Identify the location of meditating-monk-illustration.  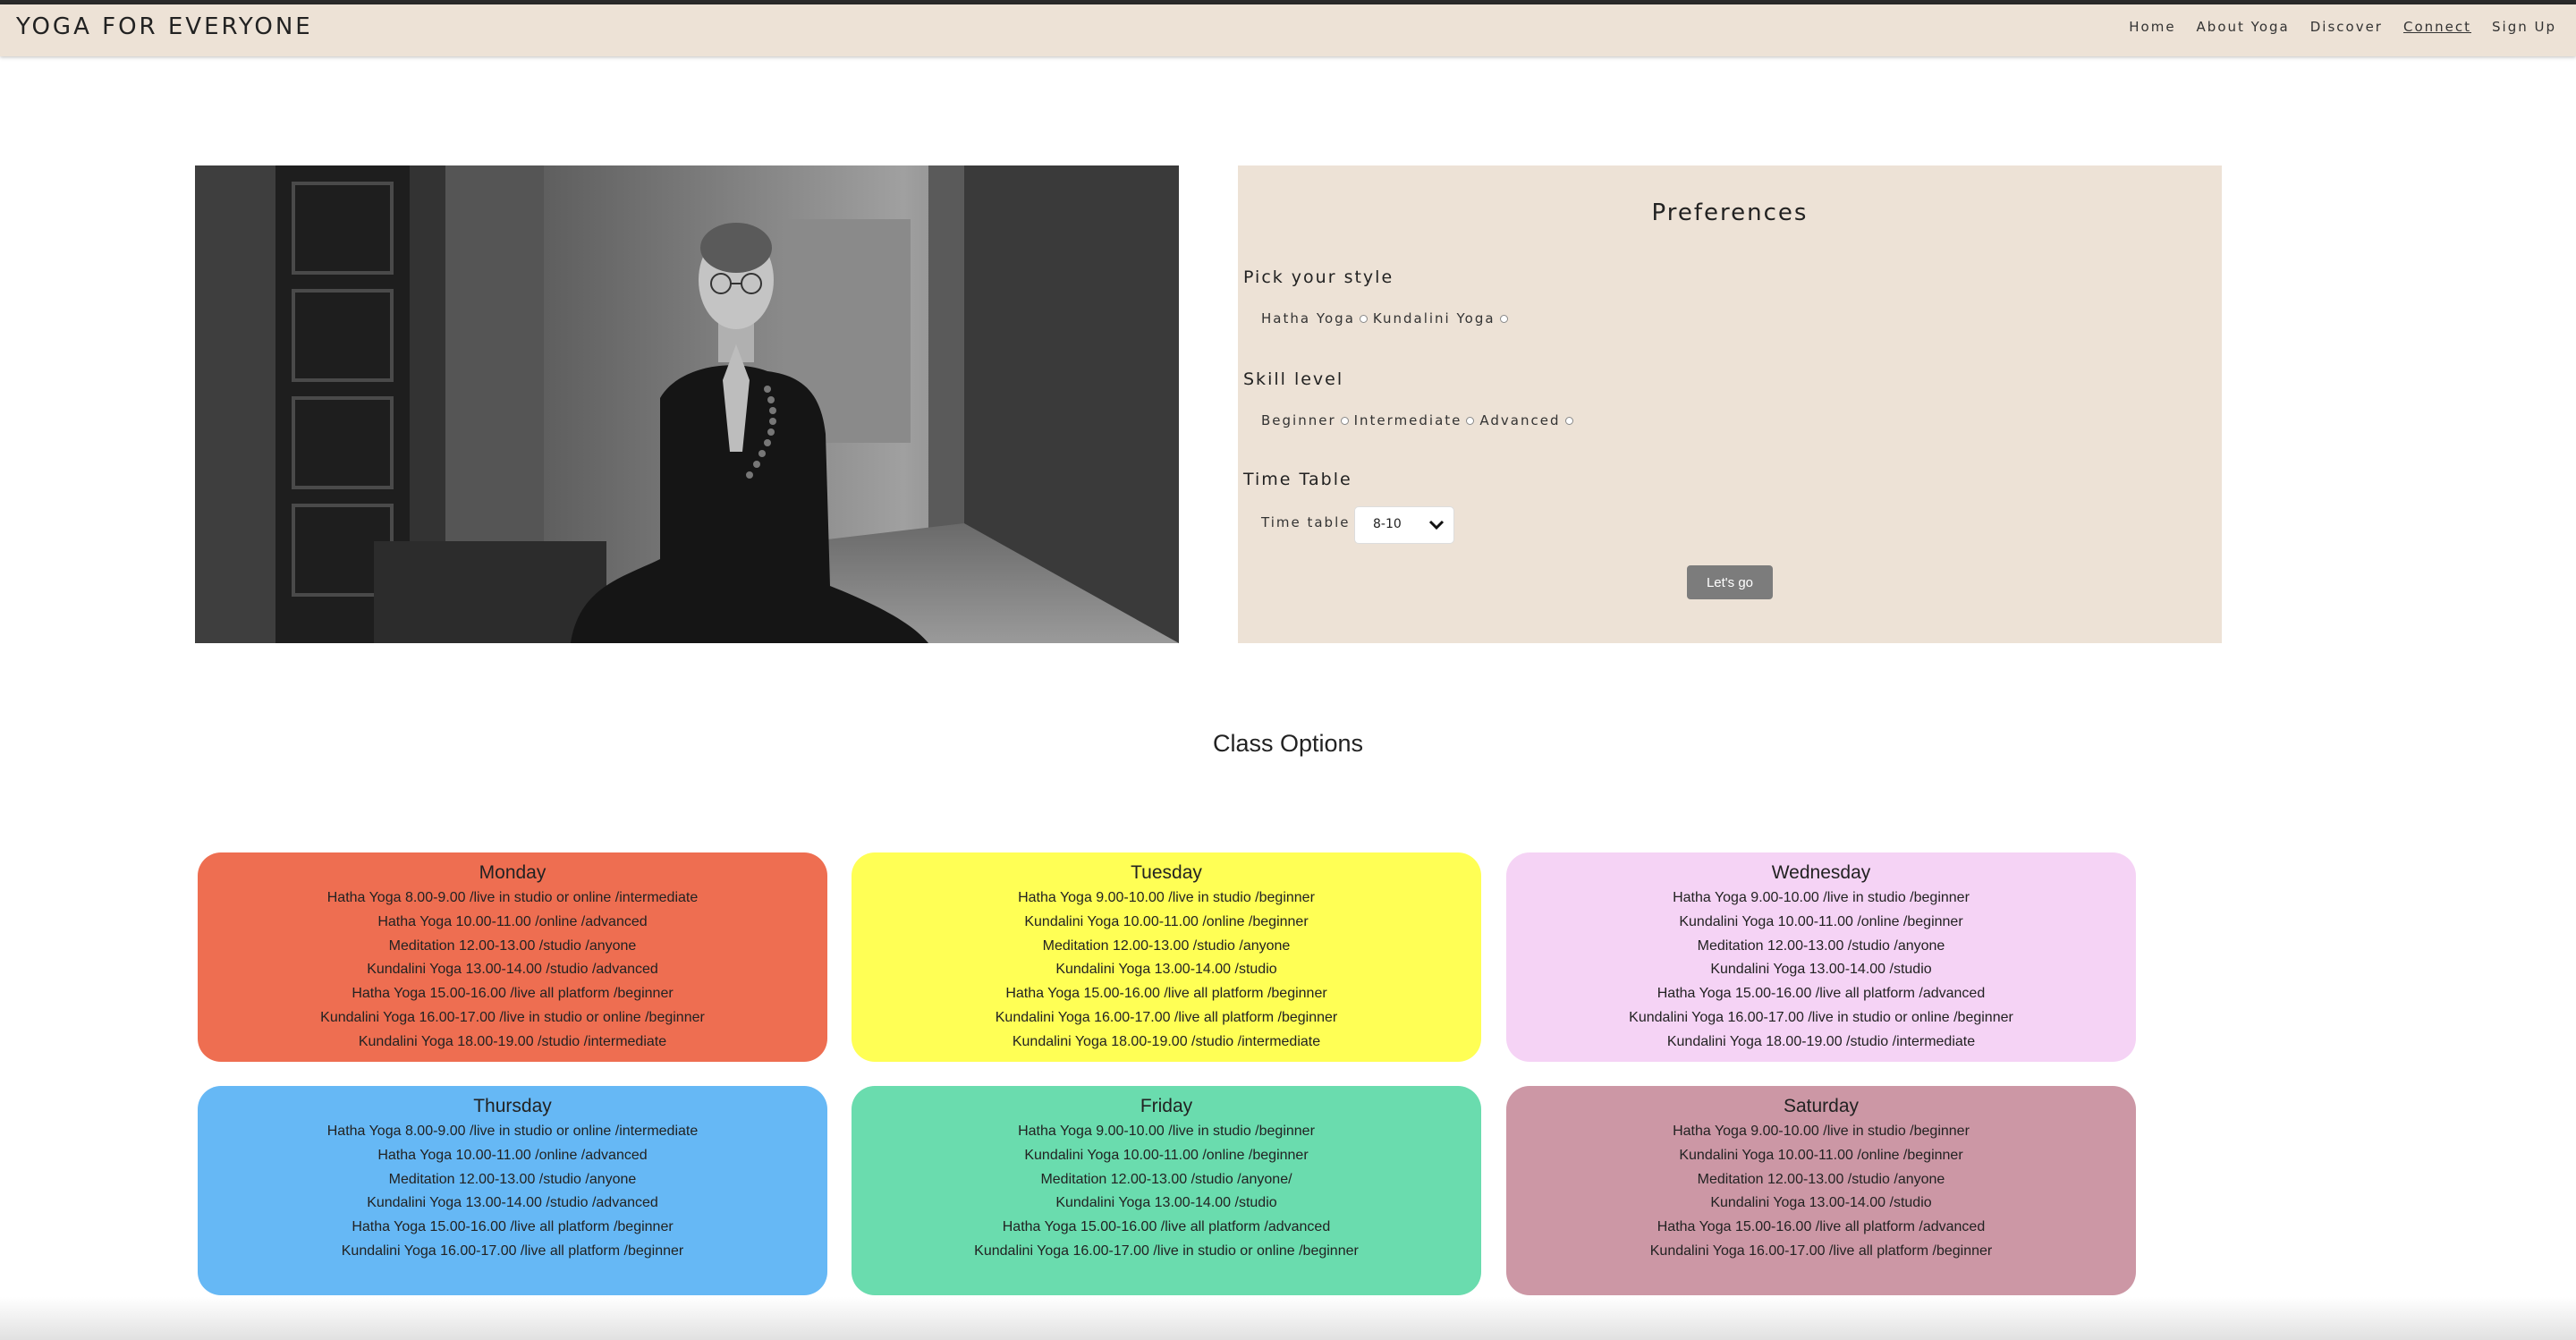
(687, 404).